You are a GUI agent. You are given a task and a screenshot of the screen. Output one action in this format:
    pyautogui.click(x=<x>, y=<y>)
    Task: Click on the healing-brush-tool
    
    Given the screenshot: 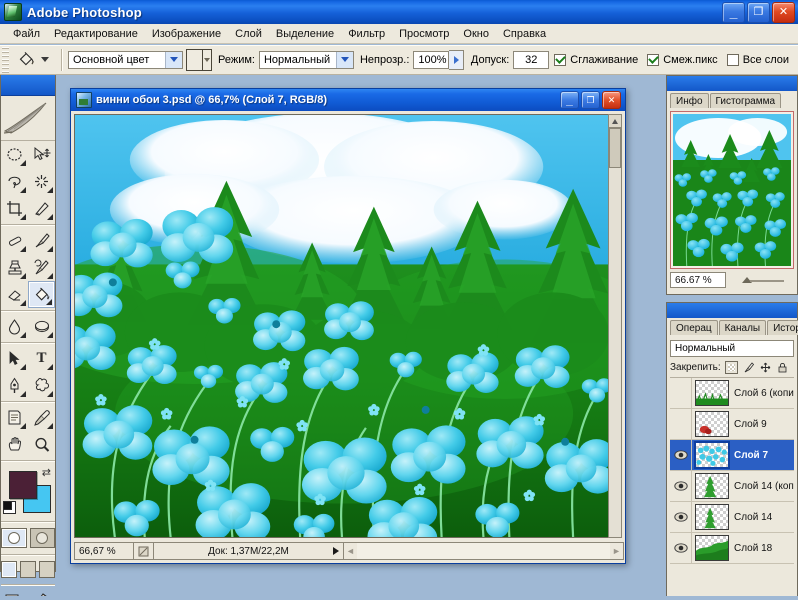 What is the action you would take?
    pyautogui.click(x=14, y=240)
    